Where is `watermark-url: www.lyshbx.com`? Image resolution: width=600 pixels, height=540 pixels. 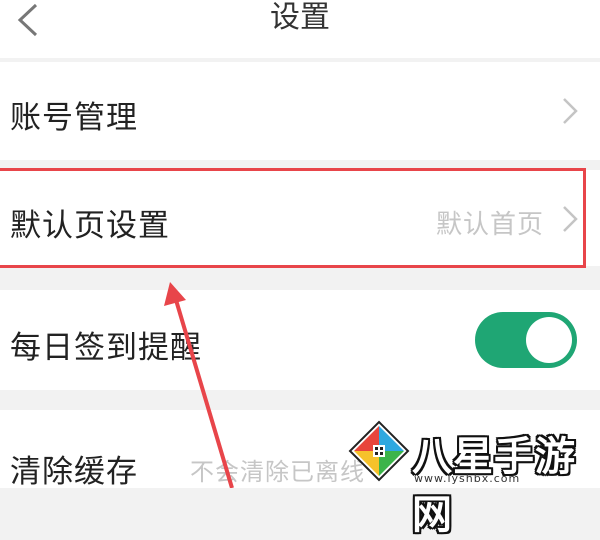
watermark-url: www.lyshbx.com is located at coordinates (467, 478).